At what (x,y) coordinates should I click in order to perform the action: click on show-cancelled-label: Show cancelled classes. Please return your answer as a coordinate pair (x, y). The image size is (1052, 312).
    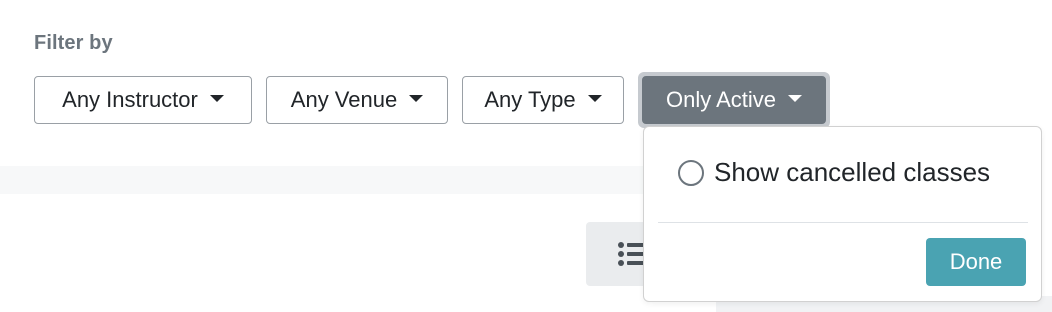
    Looking at the image, I should click on (852, 172).